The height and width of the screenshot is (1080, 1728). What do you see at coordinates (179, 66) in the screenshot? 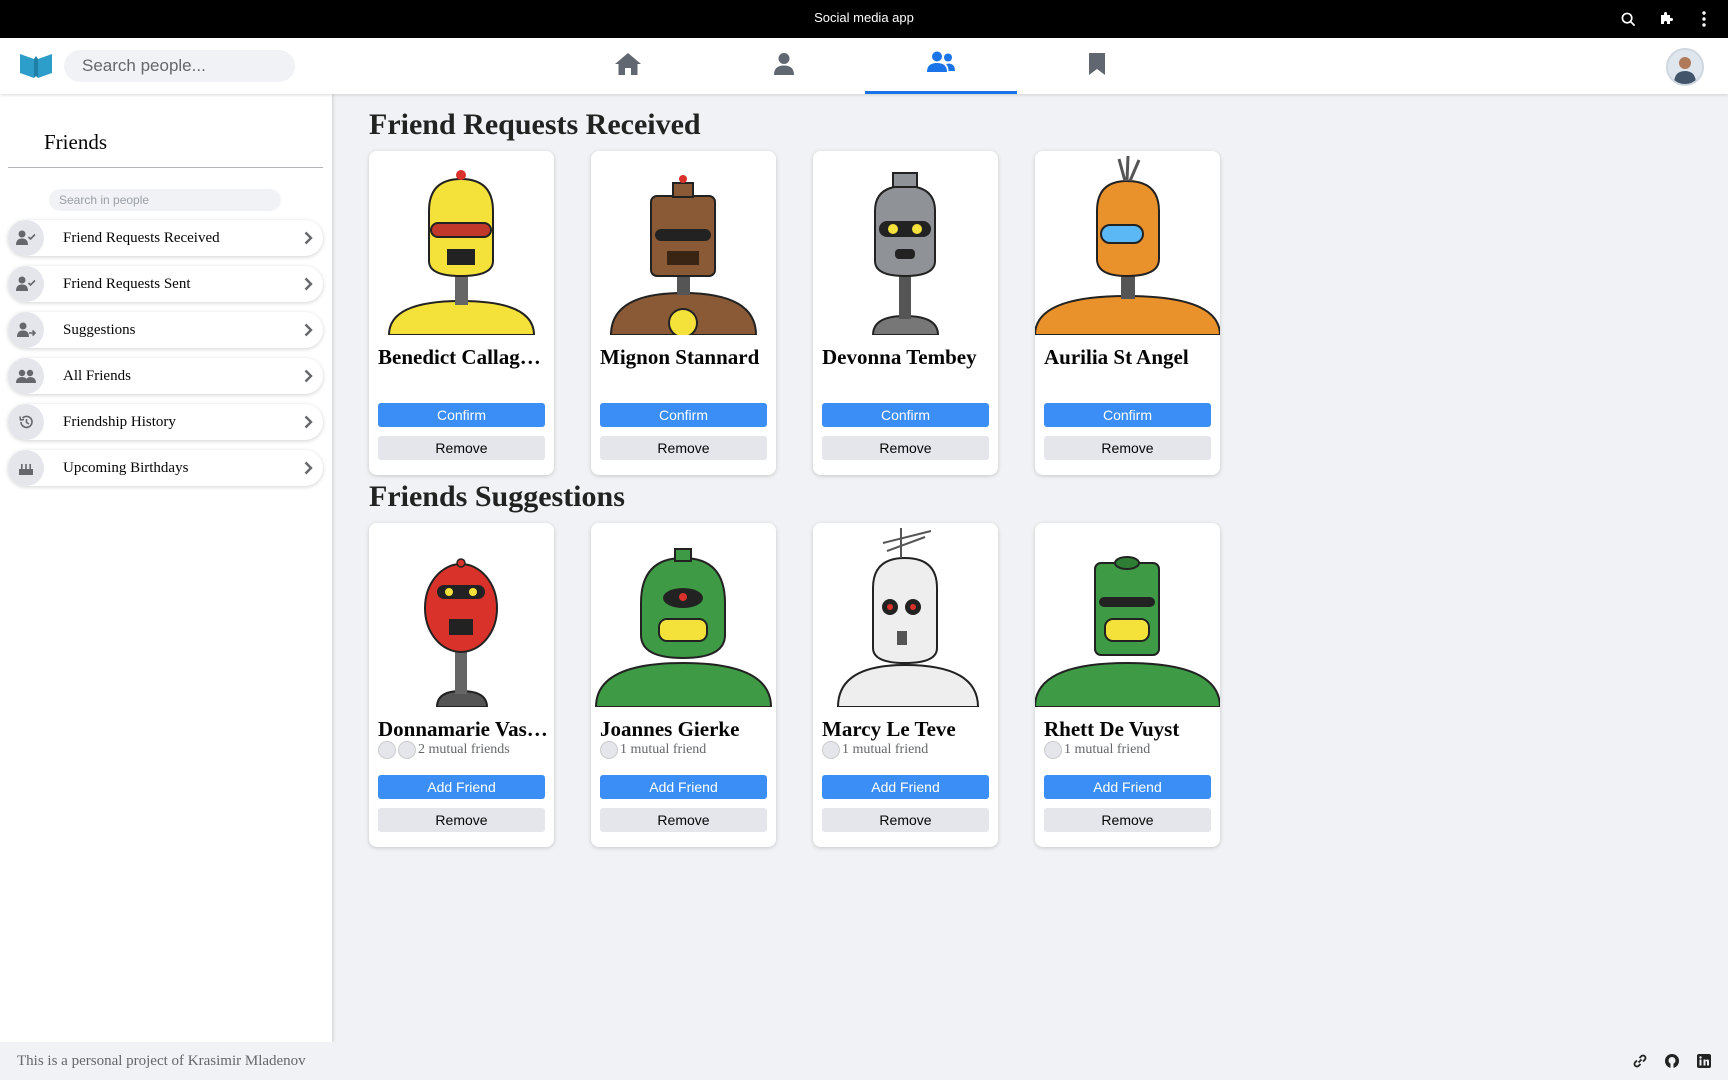
I see `search-people-input` at bounding box center [179, 66].